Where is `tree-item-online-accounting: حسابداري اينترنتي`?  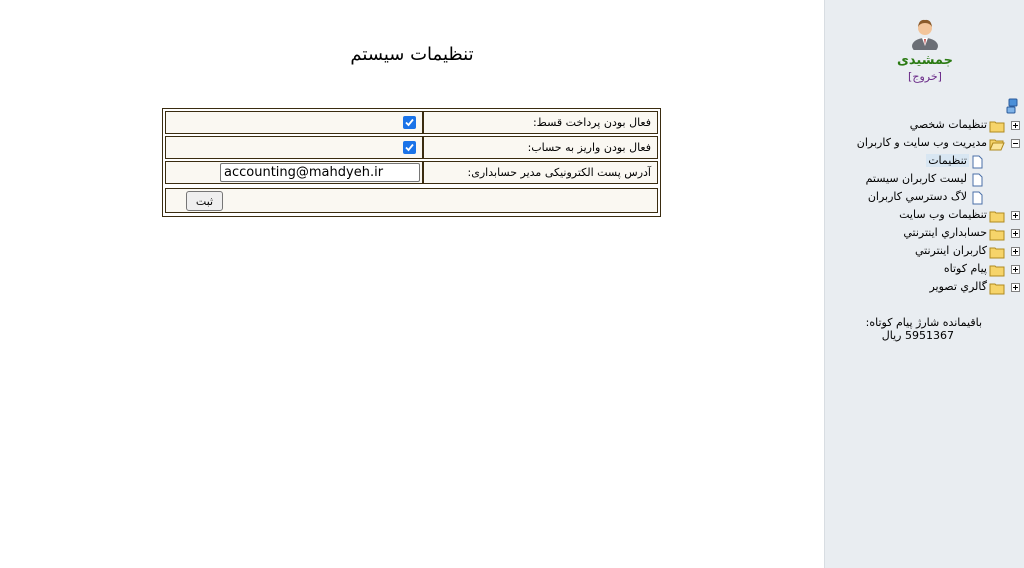 tree-item-online-accounting: حسابداري اينترنتي is located at coordinates (924, 233).